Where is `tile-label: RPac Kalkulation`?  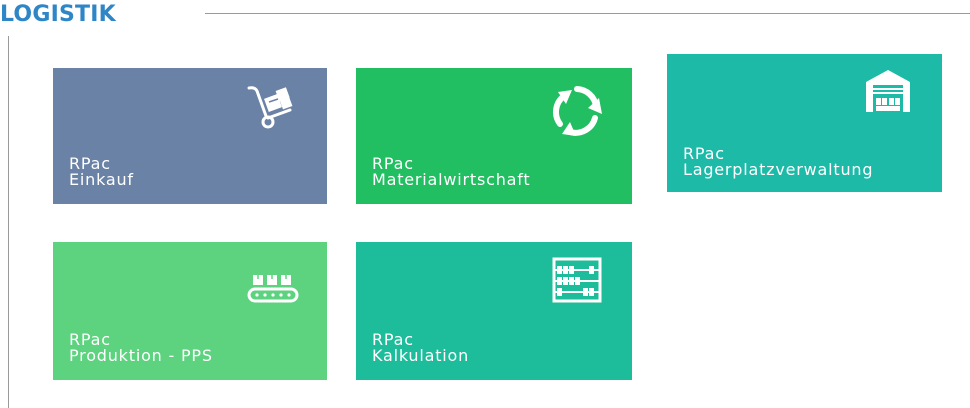
tile-label: RPac Kalkulation is located at coordinates (420, 348).